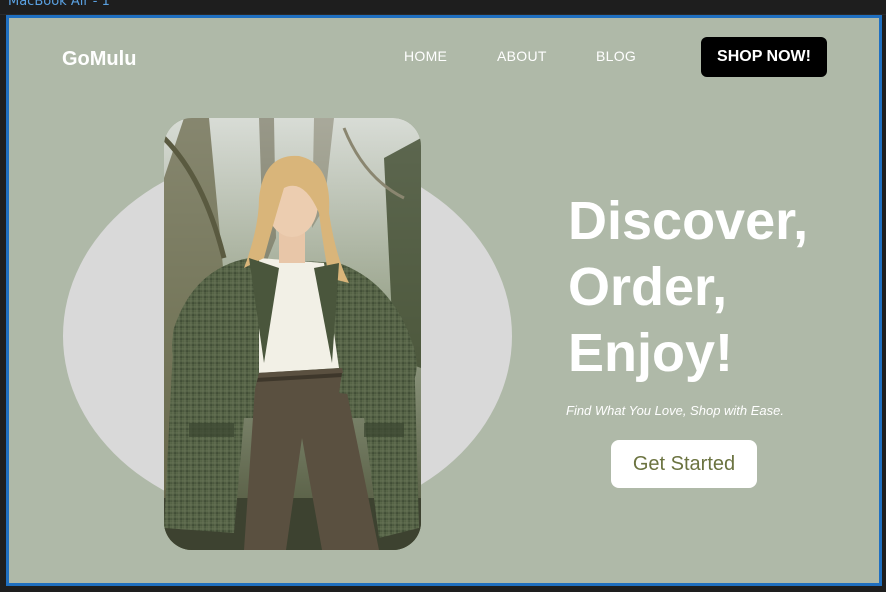  I want to click on shop-now-button: SHOP NOW!, so click(764, 57).